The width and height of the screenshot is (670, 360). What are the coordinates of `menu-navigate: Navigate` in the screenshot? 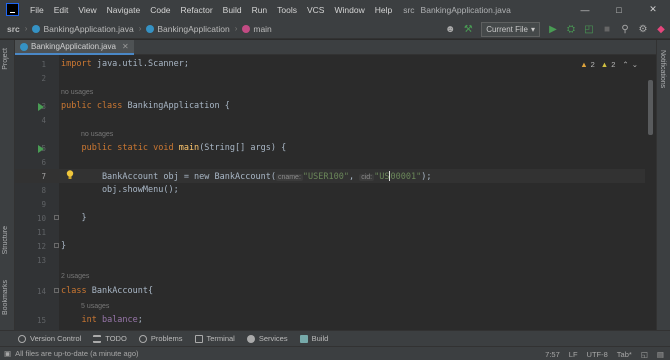 It's located at (124, 10).